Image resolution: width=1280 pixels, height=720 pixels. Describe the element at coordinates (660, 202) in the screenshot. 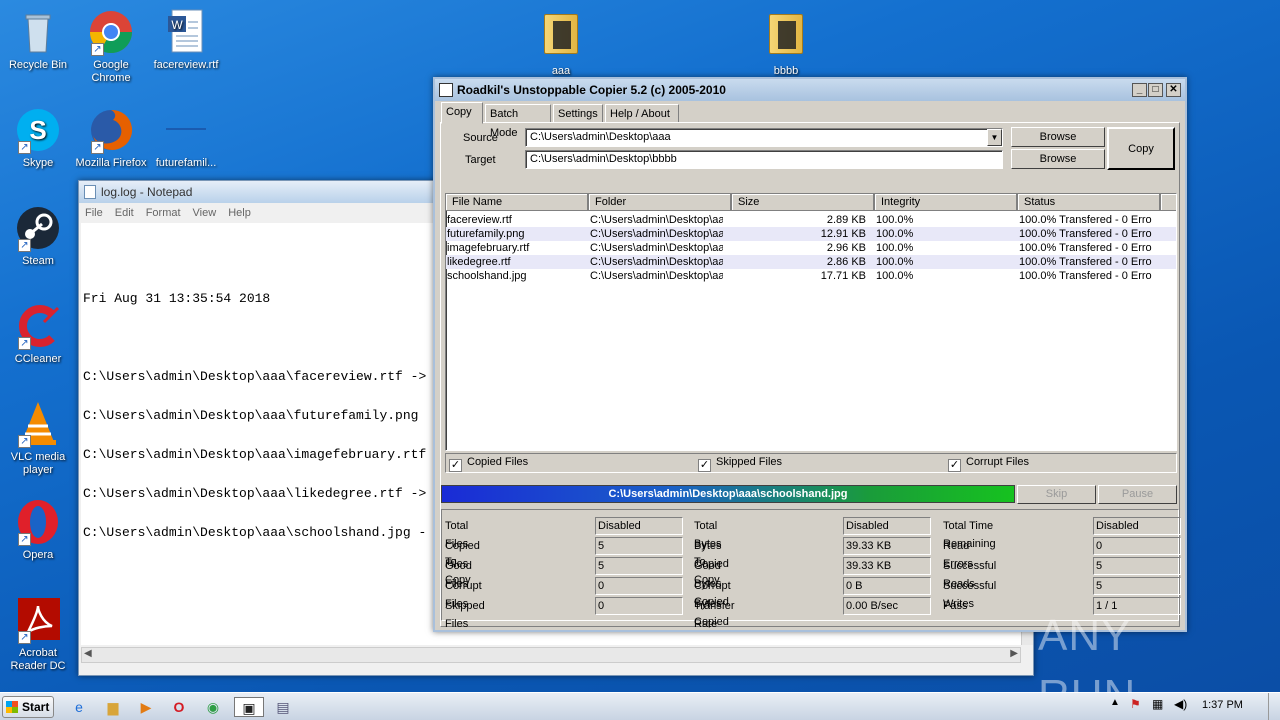

I see `column-folder: Folder` at that location.